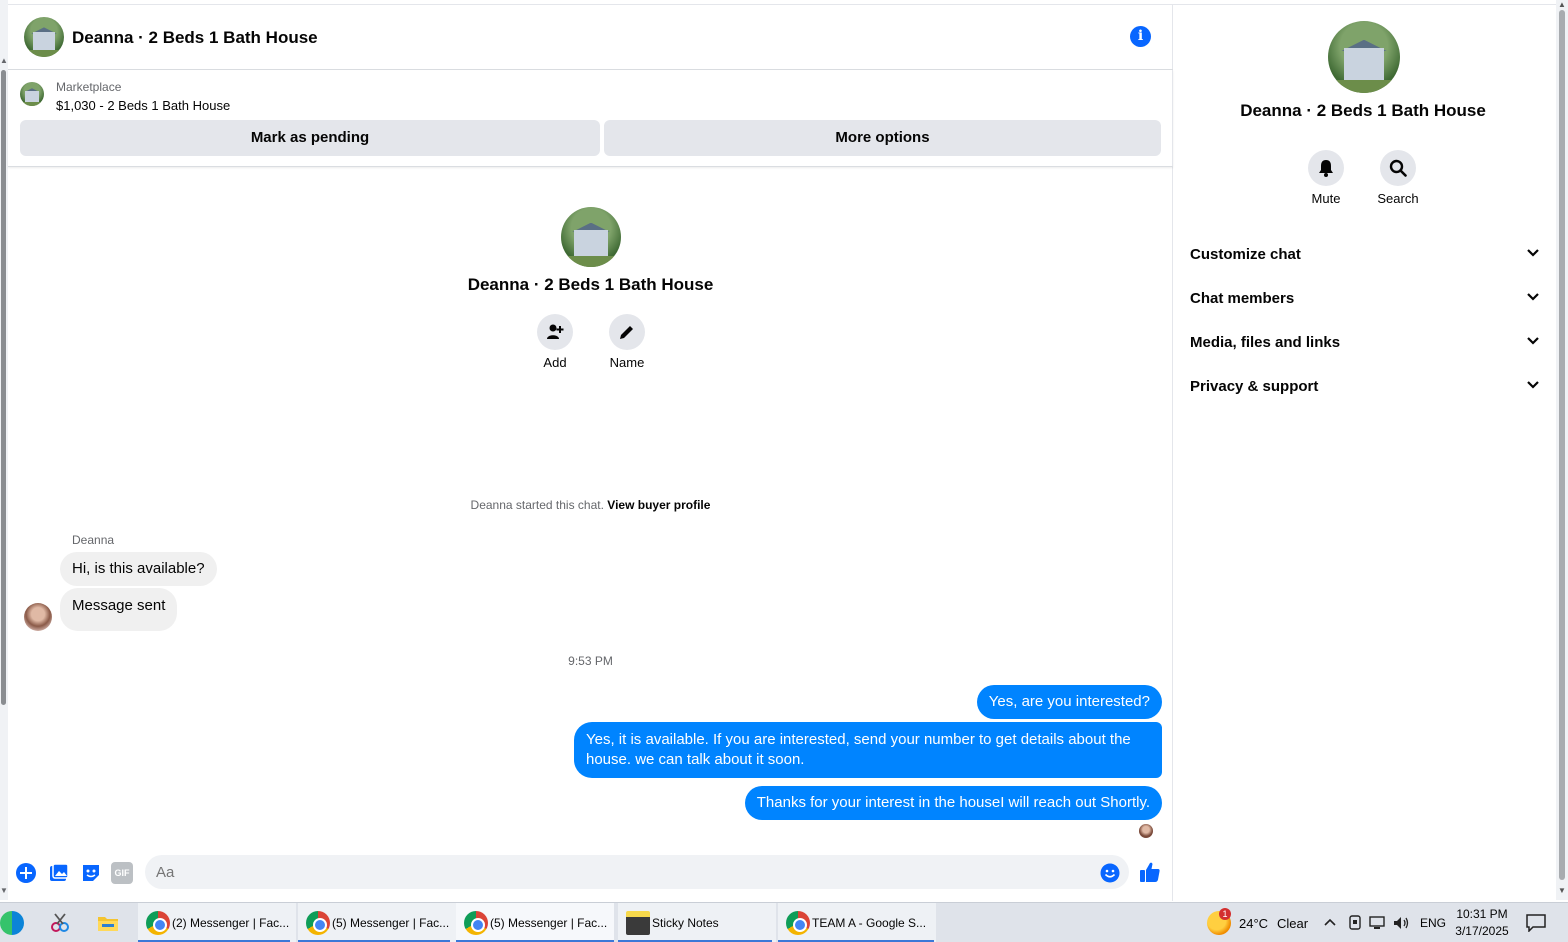 The image size is (1568, 942). What do you see at coordinates (119, 609) in the screenshot?
I see `incoming-message: Message sent` at bounding box center [119, 609].